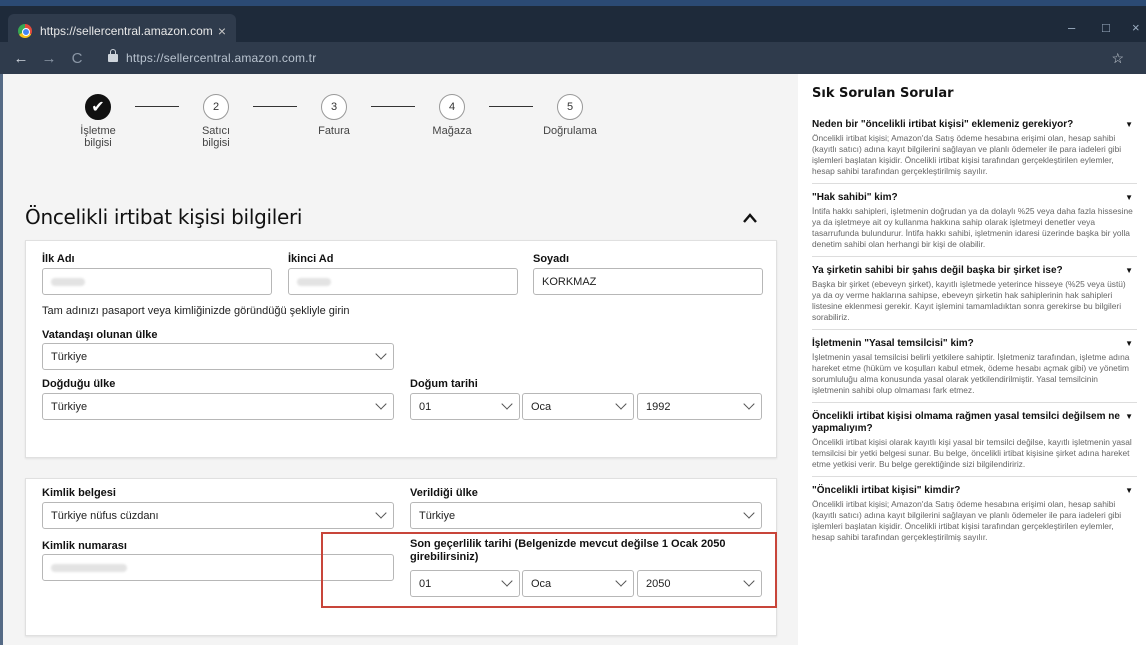 This screenshot has width=1146, height=645. I want to click on middle-name-input, so click(403, 281).